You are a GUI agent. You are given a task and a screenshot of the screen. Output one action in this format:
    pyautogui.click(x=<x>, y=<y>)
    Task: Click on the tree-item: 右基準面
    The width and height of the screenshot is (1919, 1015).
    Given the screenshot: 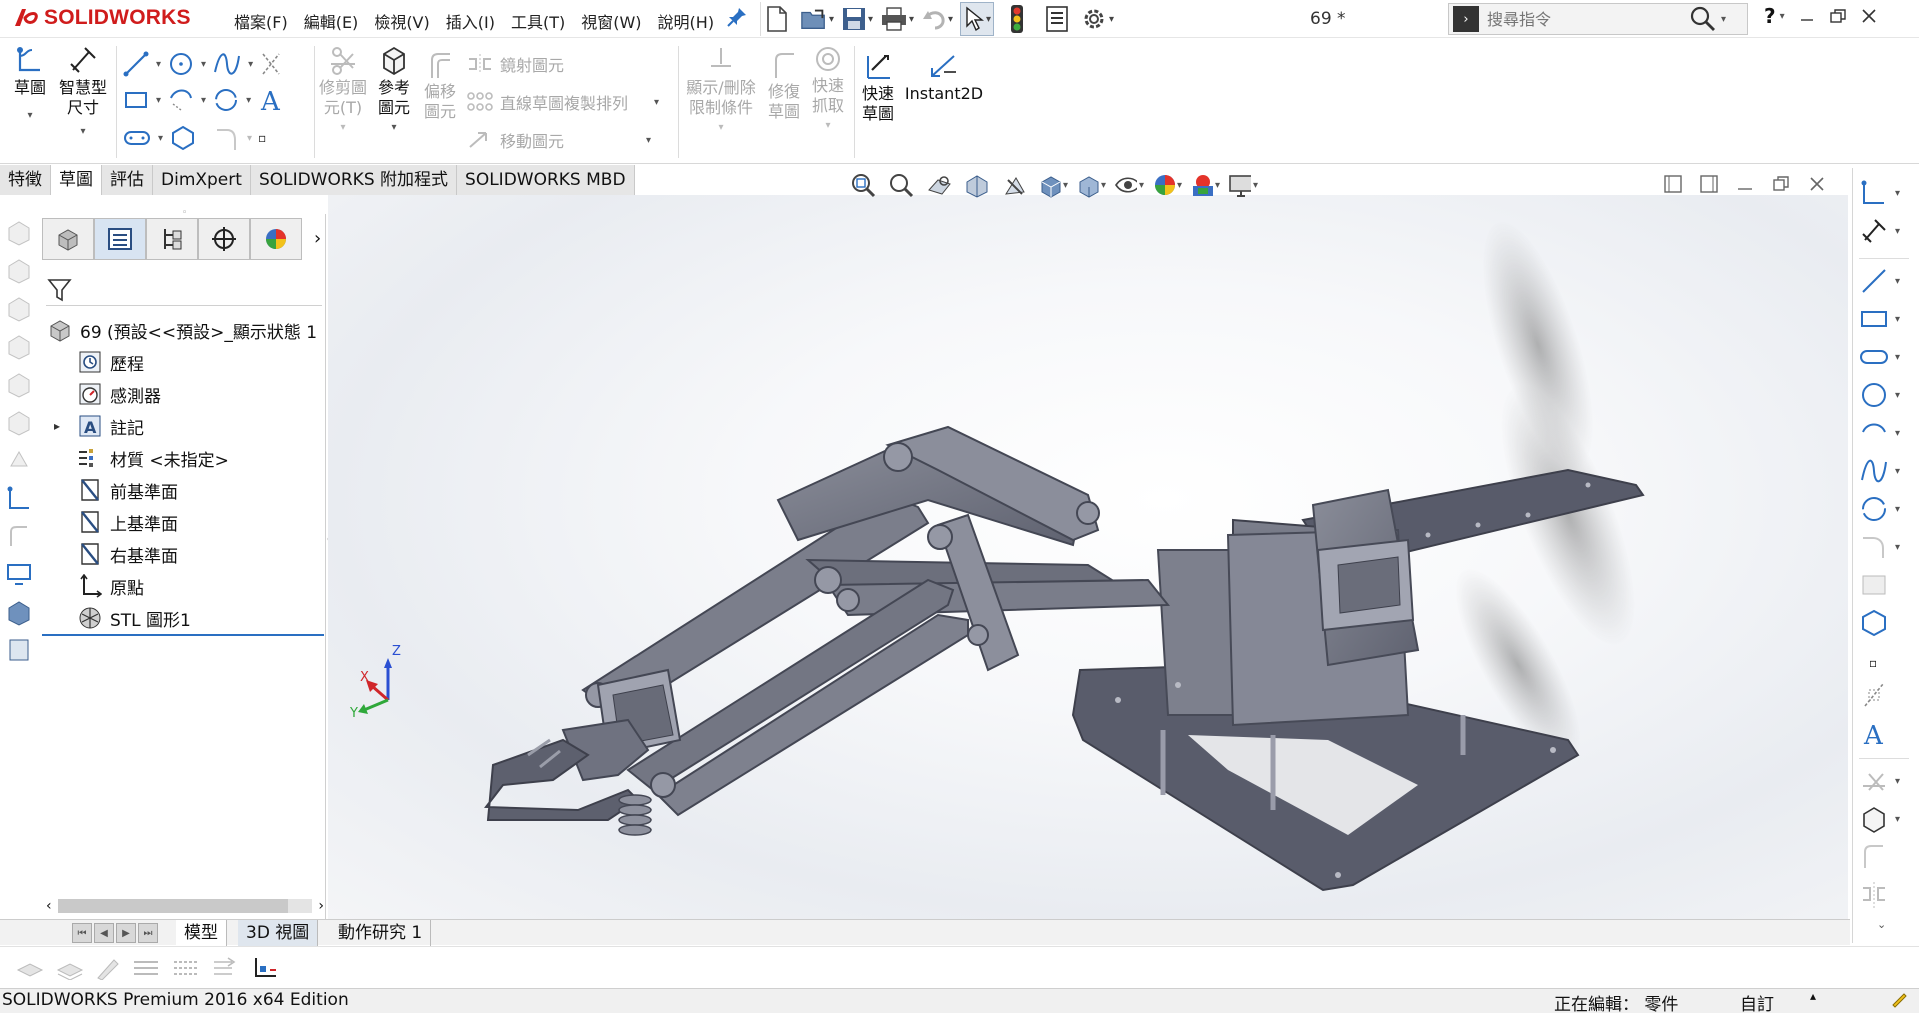 What is the action you would take?
    pyautogui.click(x=184, y=554)
    